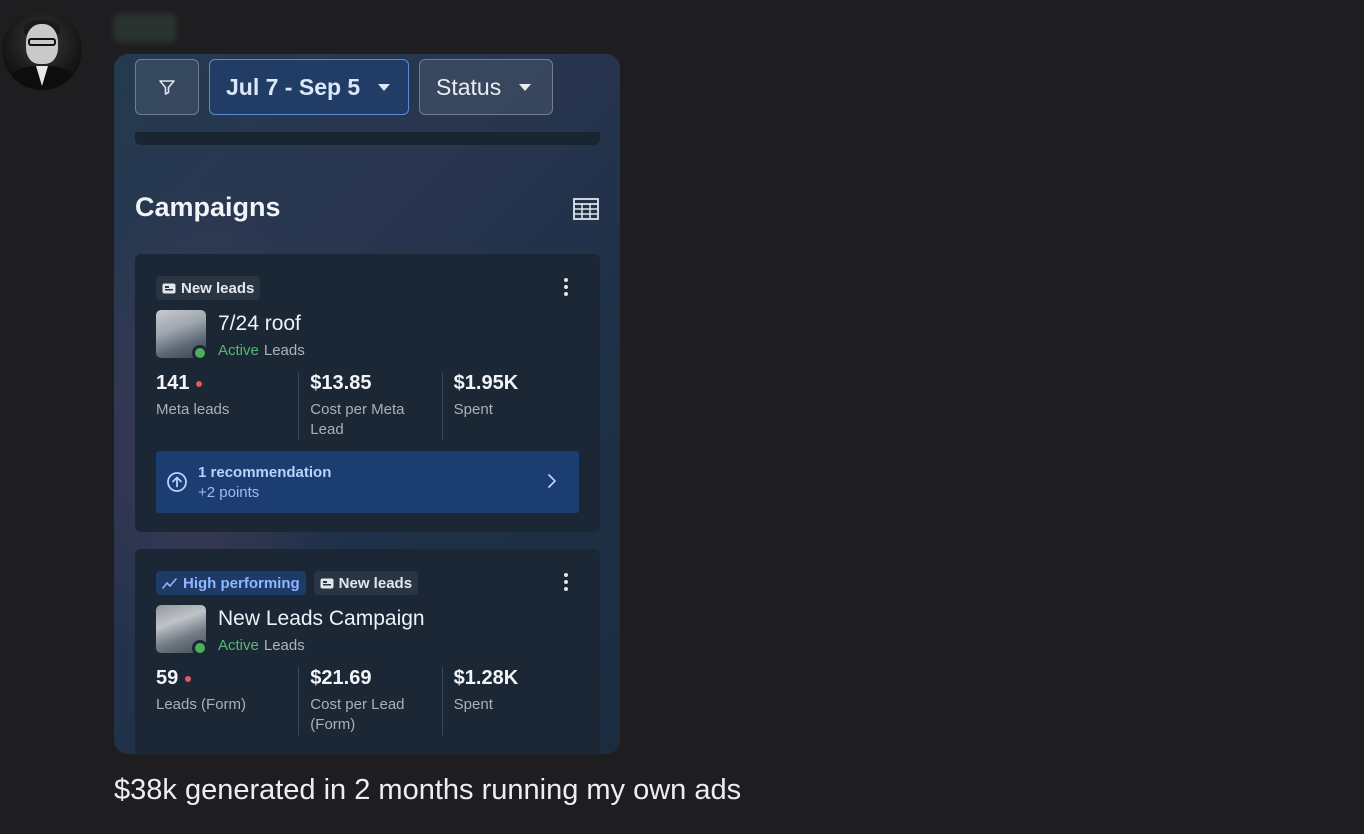 This screenshot has height=834, width=1364. What do you see at coordinates (293, 86) in the screenshot?
I see `date-range-label: Jul 7 - Sep 5` at bounding box center [293, 86].